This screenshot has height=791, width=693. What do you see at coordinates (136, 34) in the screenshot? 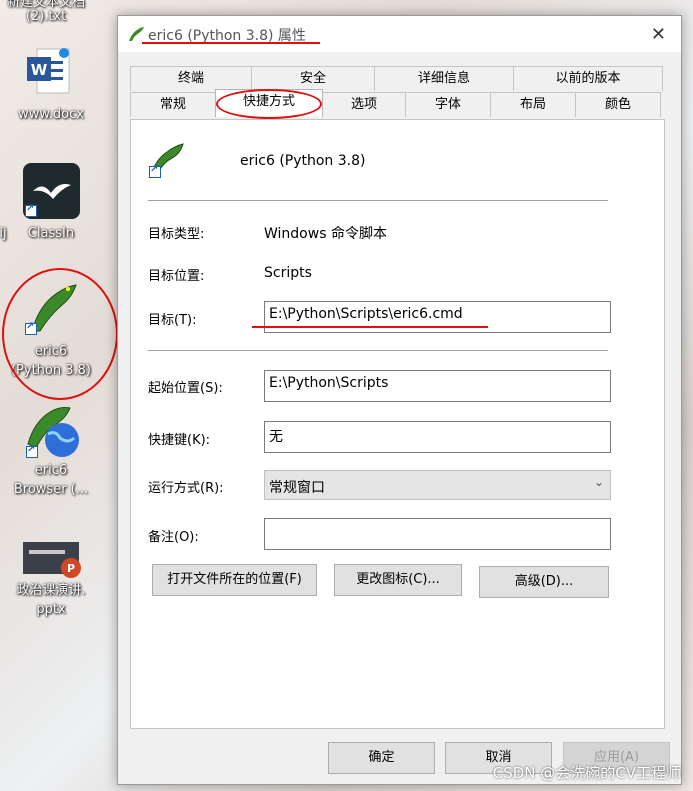
I see `snake-icon` at bounding box center [136, 34].